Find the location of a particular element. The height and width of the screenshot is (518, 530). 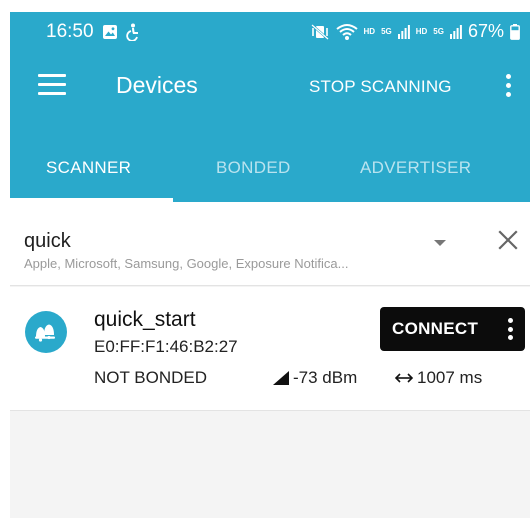

accessibility-icon is located at coordinates (131, 32).